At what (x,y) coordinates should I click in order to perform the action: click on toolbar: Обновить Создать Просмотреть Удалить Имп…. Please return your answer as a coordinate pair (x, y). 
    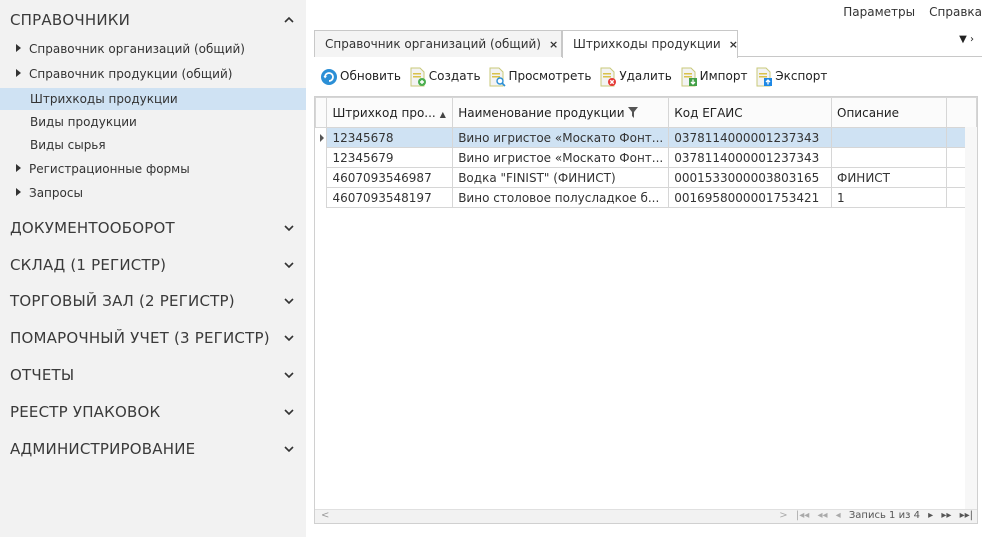
    Looking at the image, I should click on (575, 77).